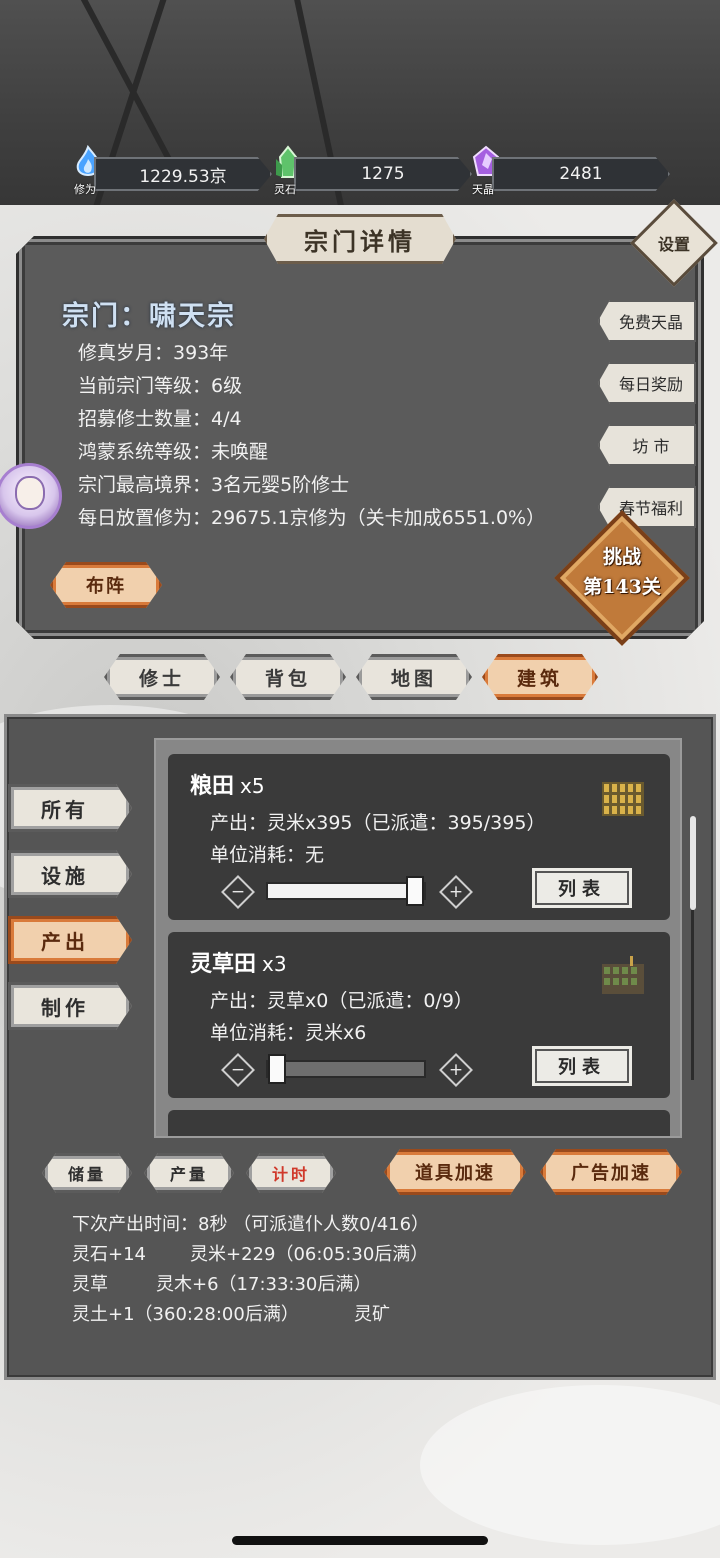 This screenshot has height=1558, width=720. What do you see at coordinates (30, 493) in the screenshot?
I see `avatar-face` at bounding box center [30, 493].